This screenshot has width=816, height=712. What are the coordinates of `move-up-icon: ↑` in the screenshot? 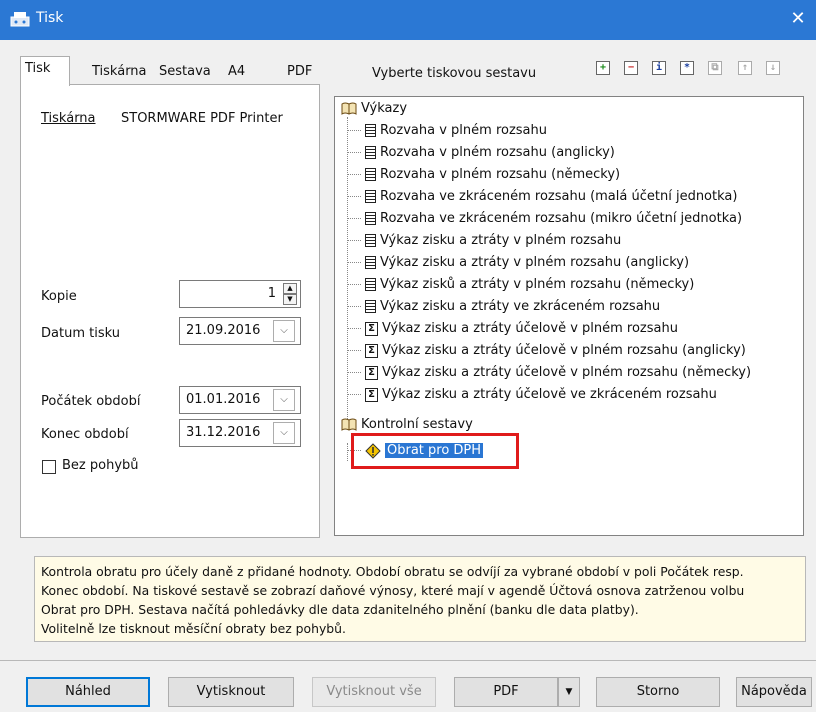 It's located at (745, 68).